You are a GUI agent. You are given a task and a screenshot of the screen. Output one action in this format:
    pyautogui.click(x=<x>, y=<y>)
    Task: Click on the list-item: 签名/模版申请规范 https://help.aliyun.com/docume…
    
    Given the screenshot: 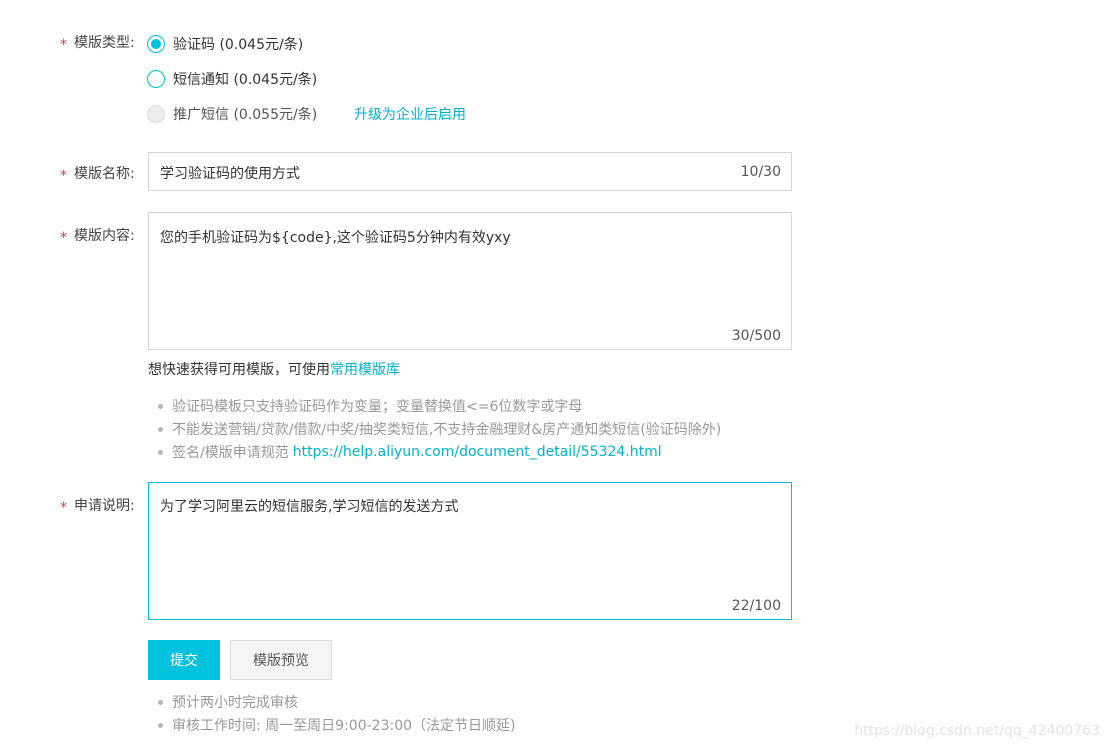 What is the action you would take?
    pyautogui.click(x=410, y=452)
    